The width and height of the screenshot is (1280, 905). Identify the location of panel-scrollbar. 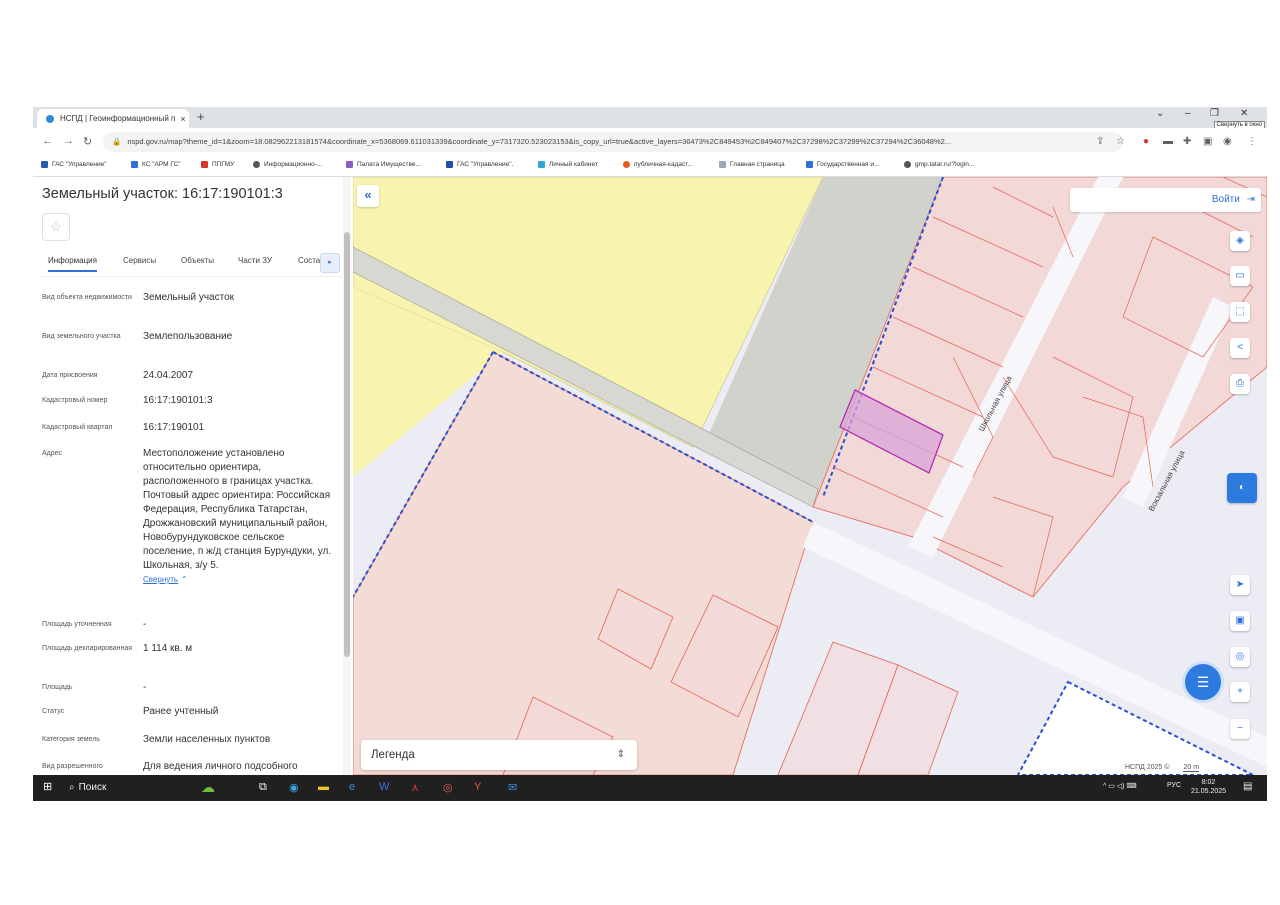
(347, 476).